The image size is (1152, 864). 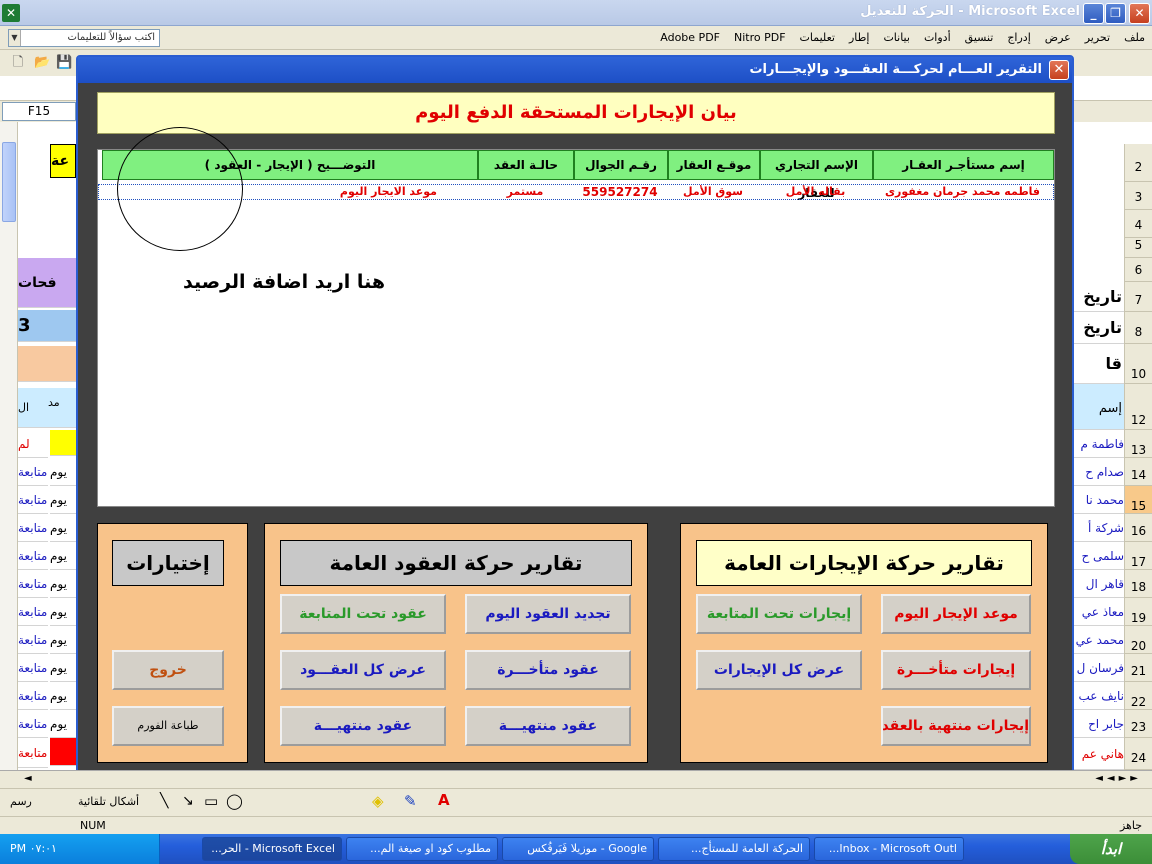 I want to click on vertical-scrollbar, so click(x=9, y=446).